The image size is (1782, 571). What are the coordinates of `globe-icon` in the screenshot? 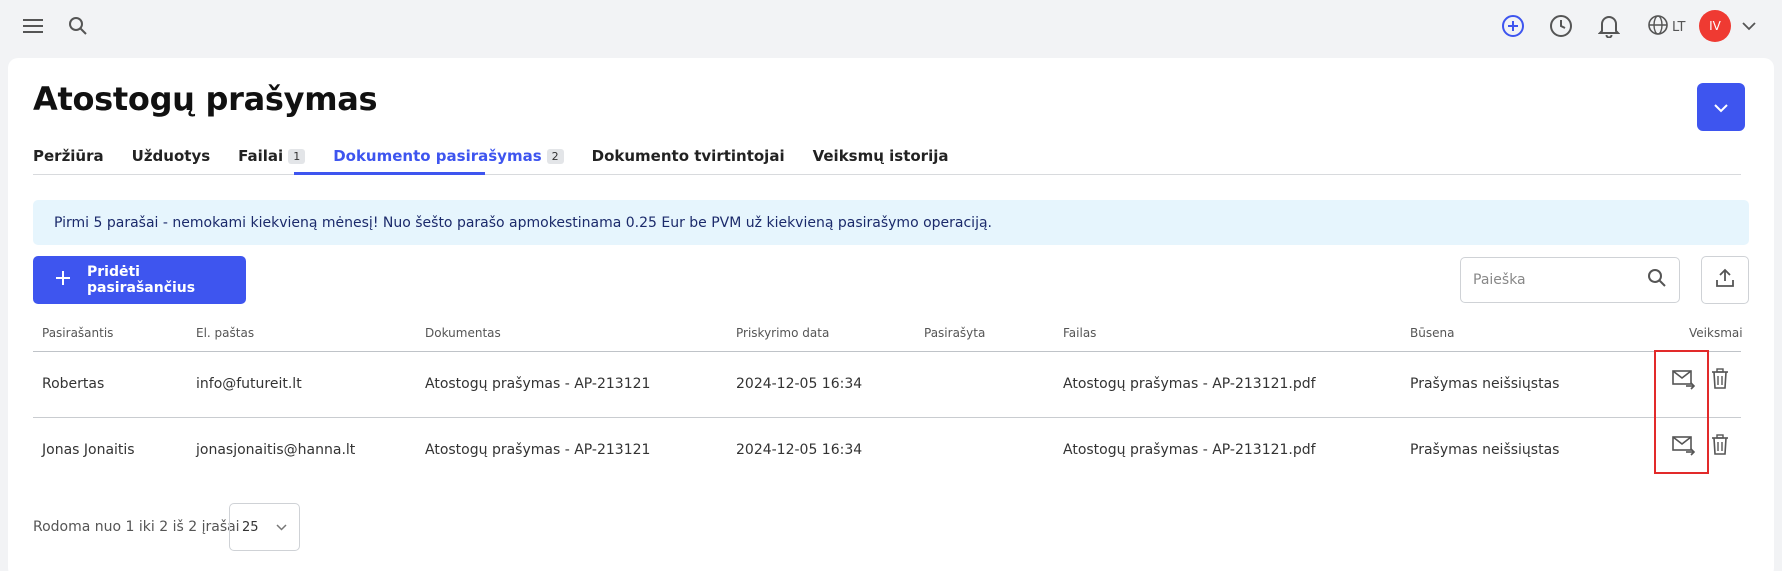 It's located at (1658, 27).